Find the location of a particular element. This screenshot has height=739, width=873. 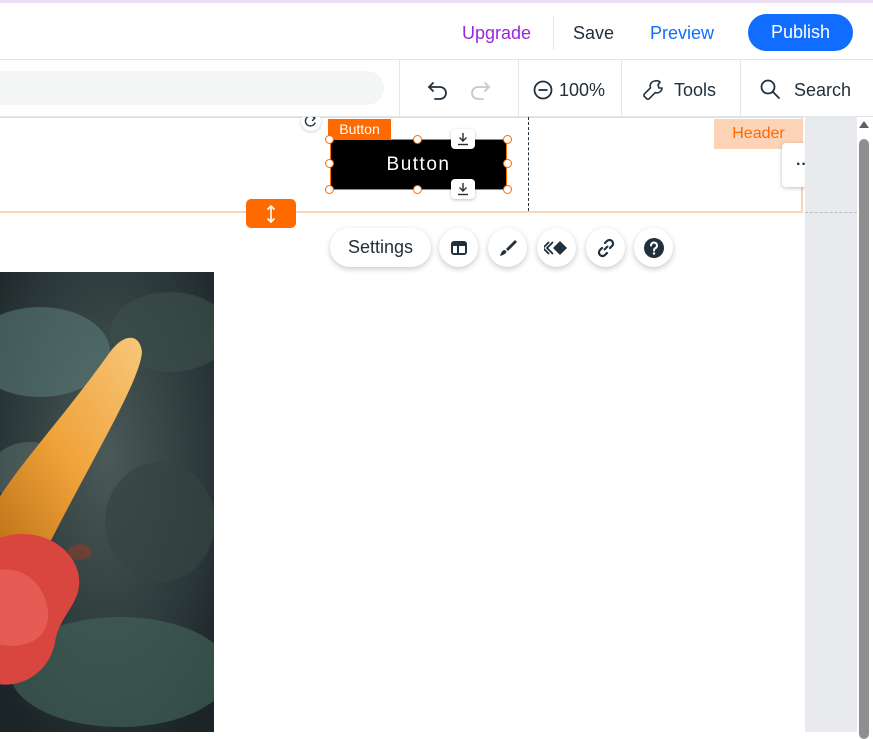

undo-icon is located at coordinates (438, 90).